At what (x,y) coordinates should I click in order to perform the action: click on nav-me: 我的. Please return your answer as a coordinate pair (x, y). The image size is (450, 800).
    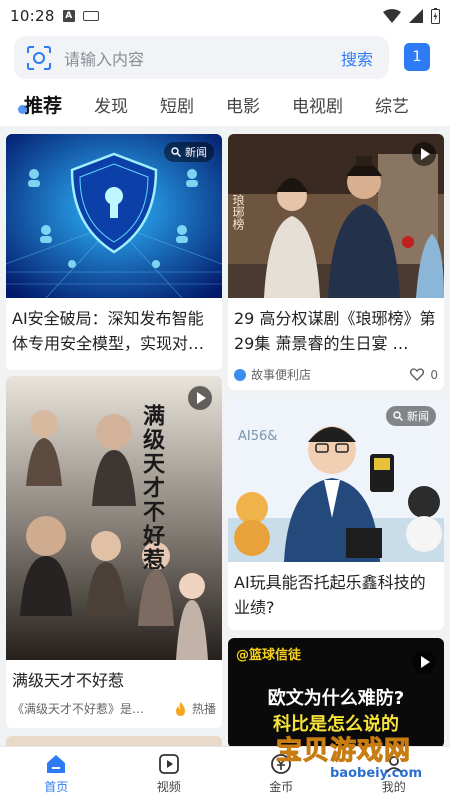
    Looking at the image, I should click on (394, 773).